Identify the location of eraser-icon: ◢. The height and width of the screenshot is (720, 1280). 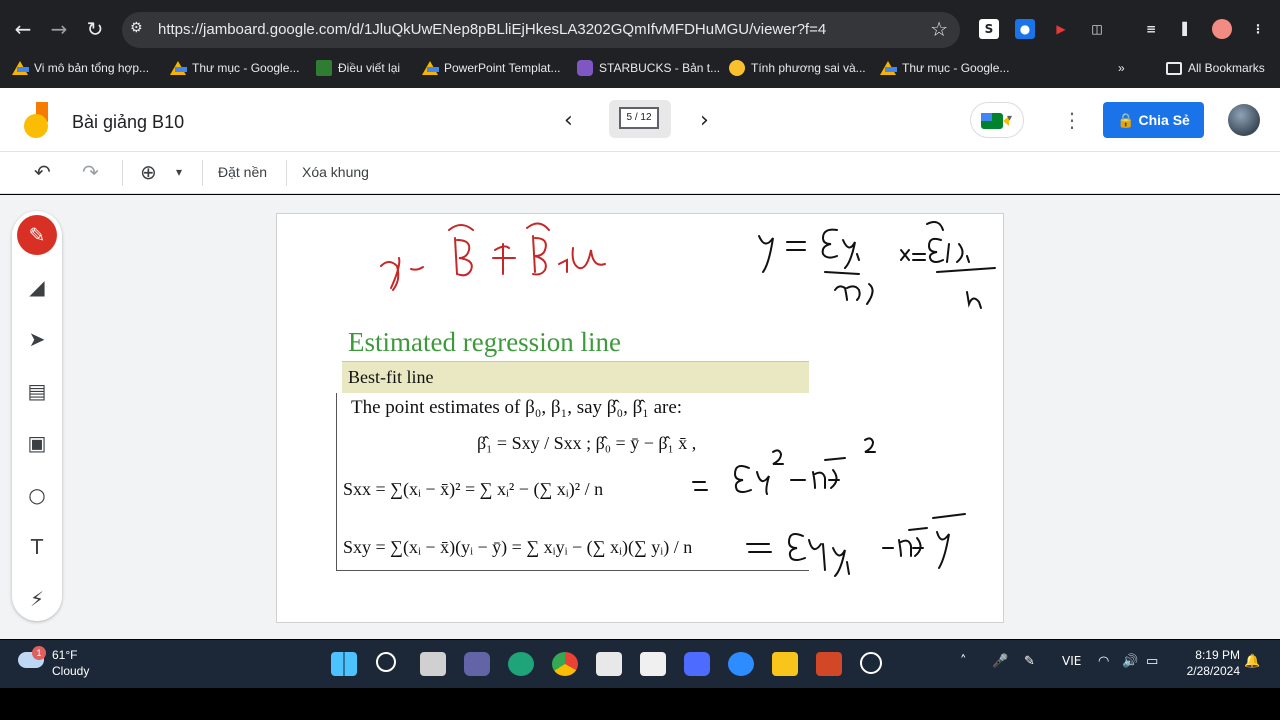
(37, 287).